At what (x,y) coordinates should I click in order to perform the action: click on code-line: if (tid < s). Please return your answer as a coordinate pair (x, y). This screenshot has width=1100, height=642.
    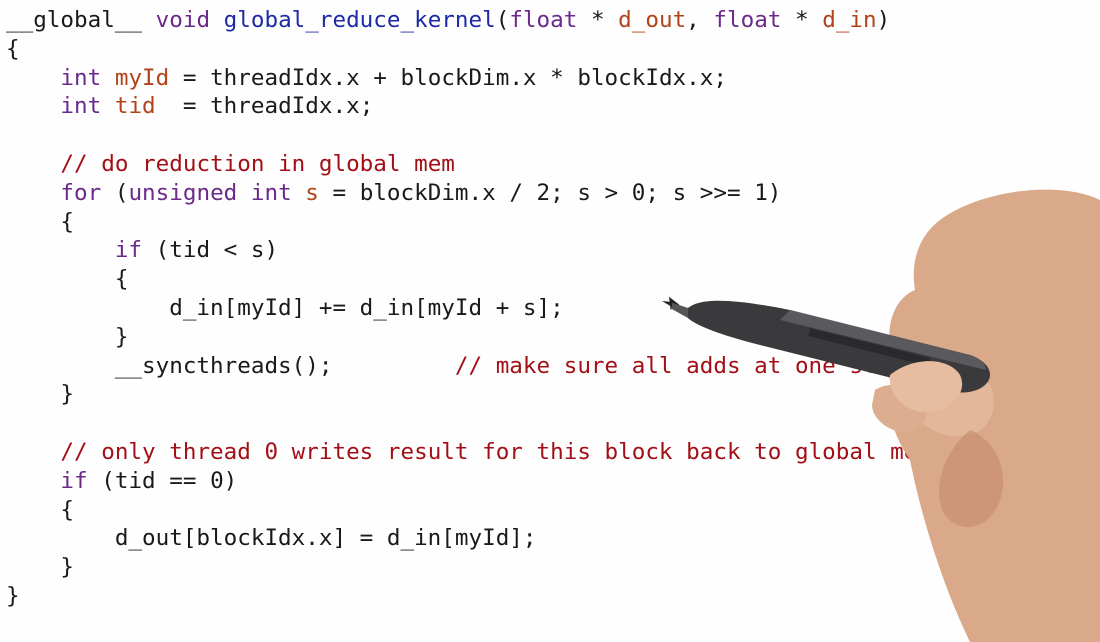
    Looking at the image, I should click on (529, 250).